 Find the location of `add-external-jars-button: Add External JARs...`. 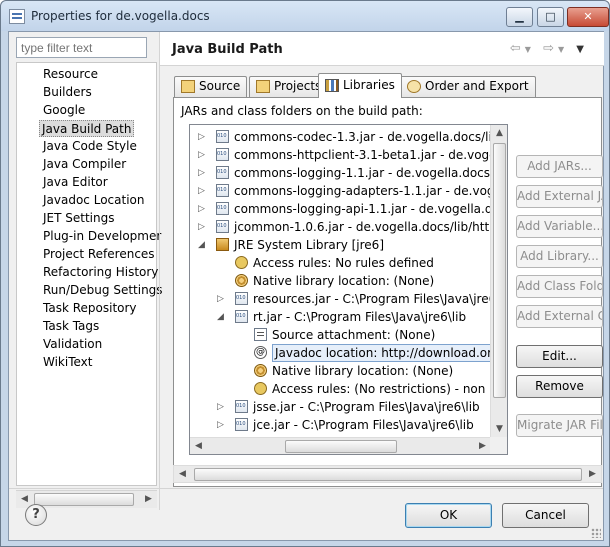

add-external-jars-button: Add External JARs... is located at coordinates (559, 196).